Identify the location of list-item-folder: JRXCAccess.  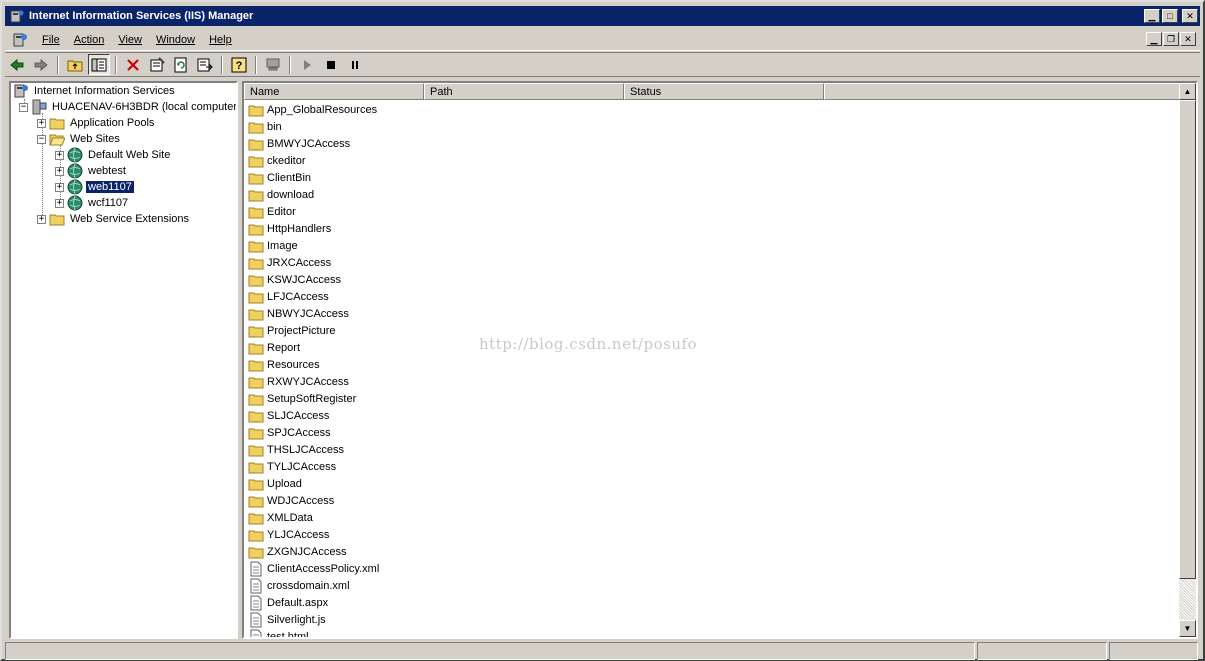
(289, 262).